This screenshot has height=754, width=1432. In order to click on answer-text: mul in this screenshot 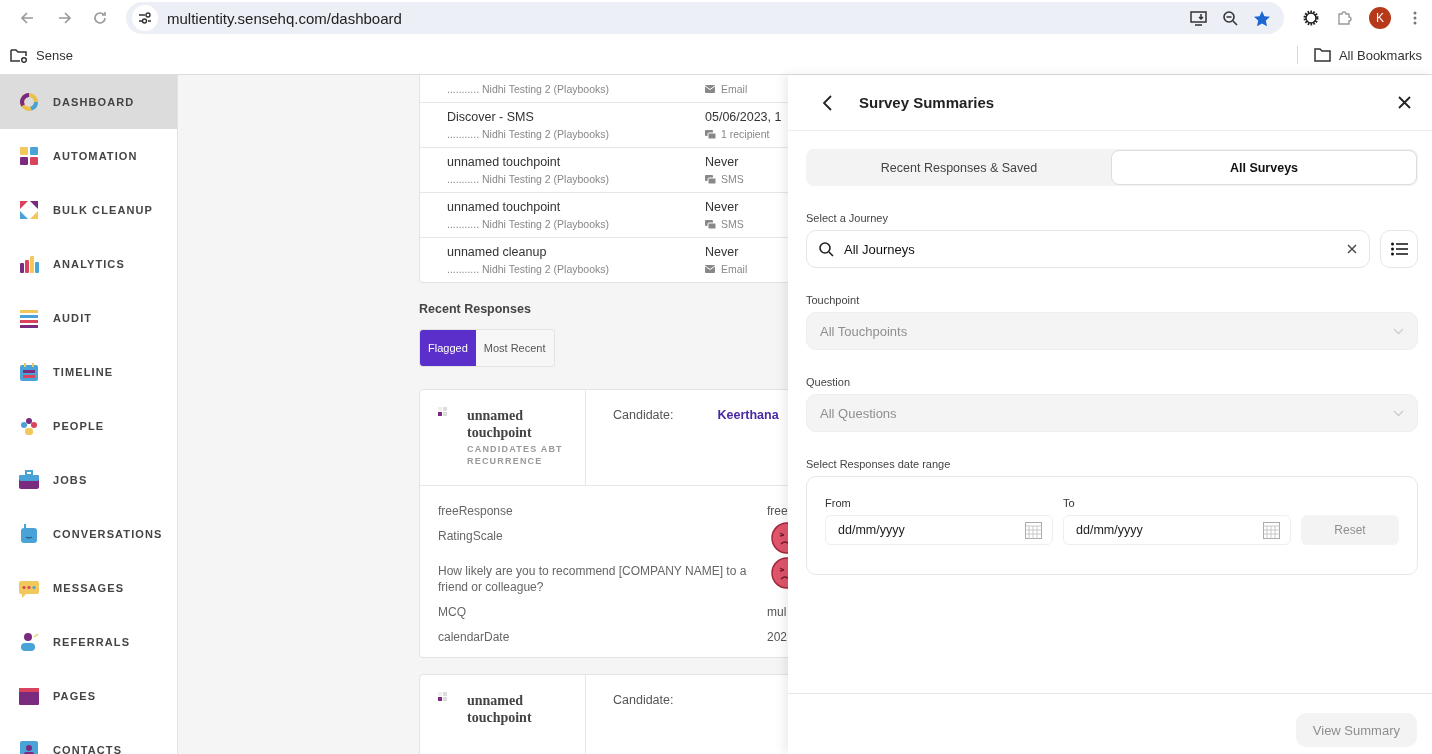, I will do `click(777, 612)`.